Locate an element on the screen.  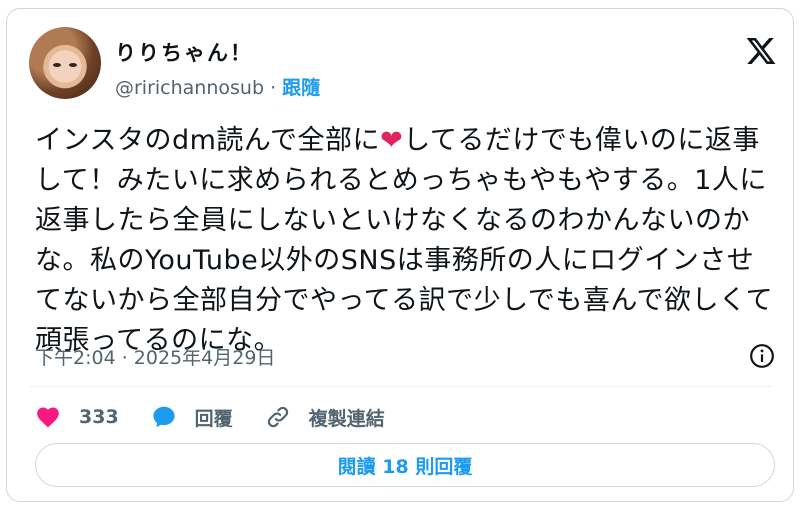
divider is located at coordinates (401, 386).